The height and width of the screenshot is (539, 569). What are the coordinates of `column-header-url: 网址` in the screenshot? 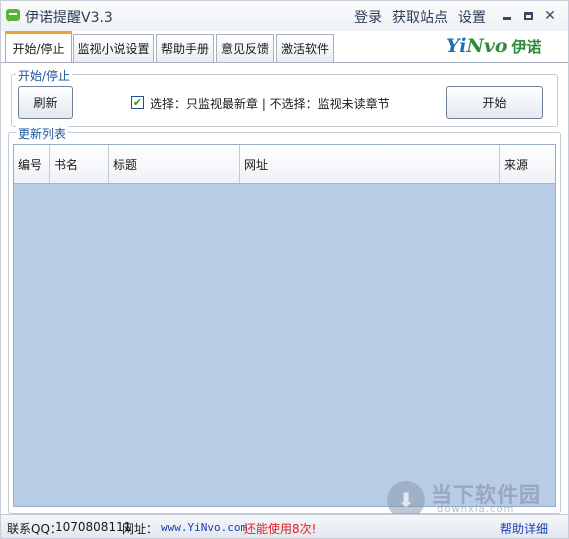 It's located at (370, 164).